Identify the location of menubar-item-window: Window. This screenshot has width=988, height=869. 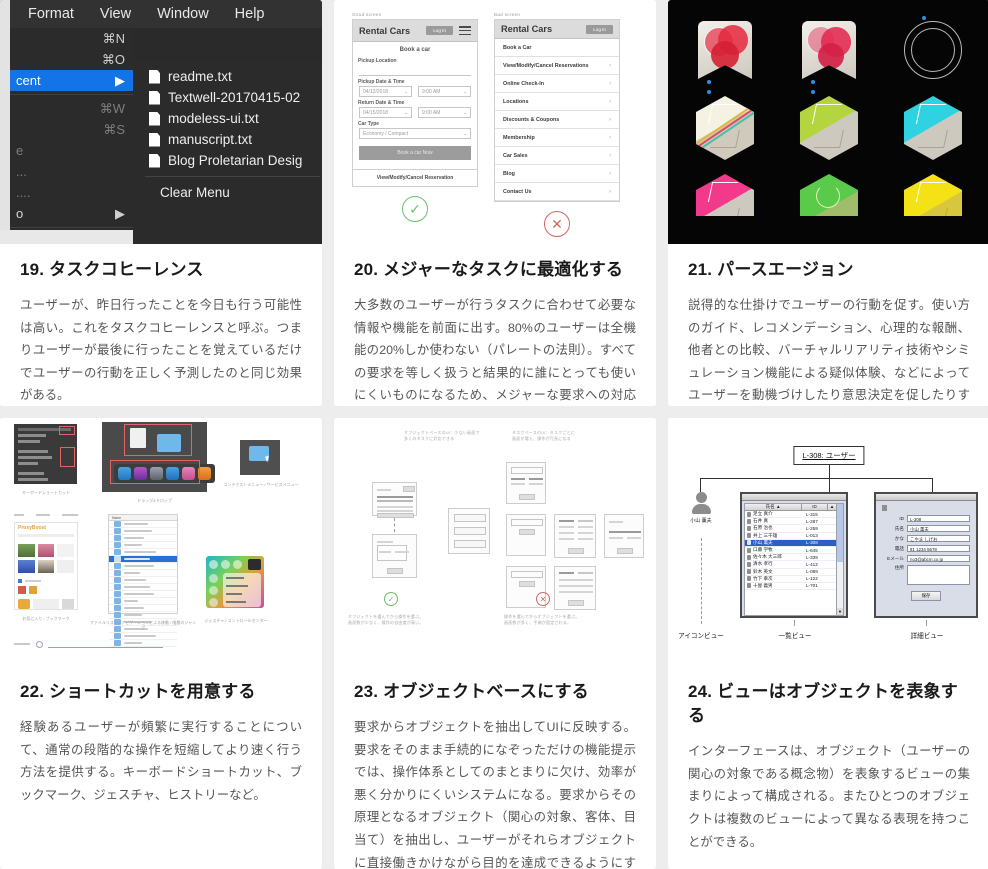
(183, 14).